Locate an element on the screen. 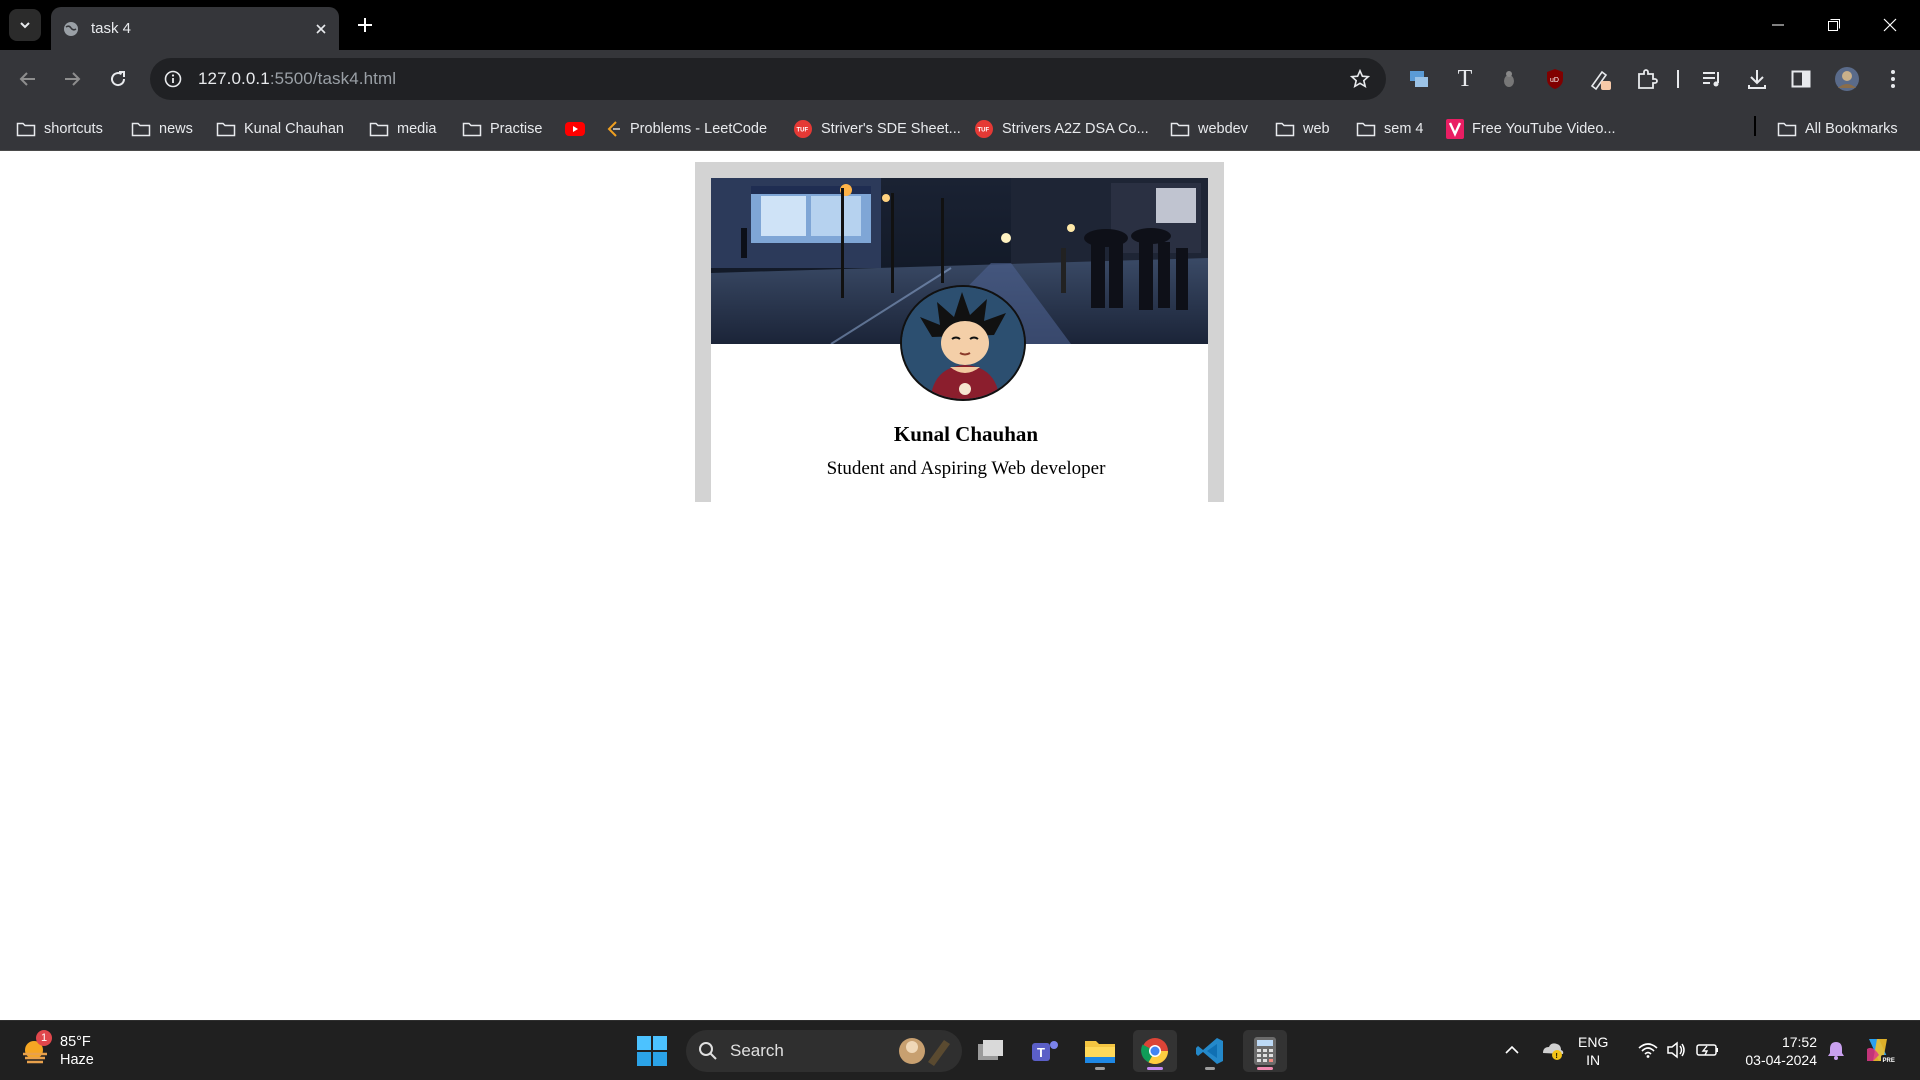 This screenshot has height=1080, width=1920. bookmark-sem-4: sem 4 is located at coordinates (1390, 129).